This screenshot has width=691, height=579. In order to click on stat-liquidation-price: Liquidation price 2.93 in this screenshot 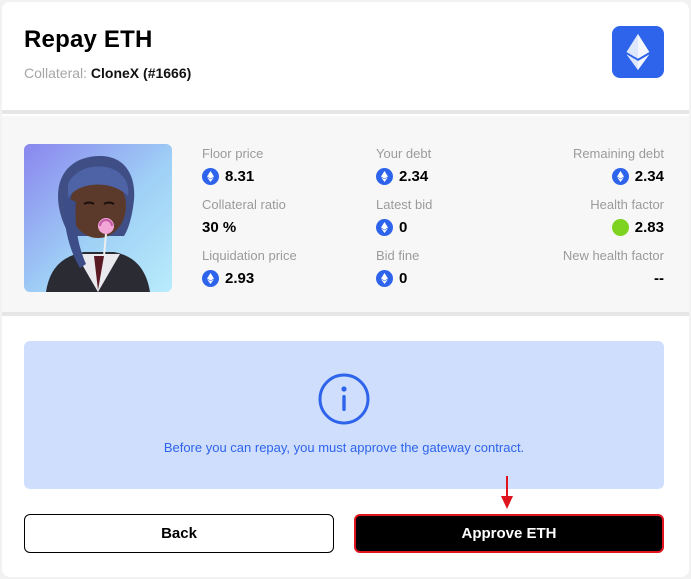, I will do `click(249, 267)`.